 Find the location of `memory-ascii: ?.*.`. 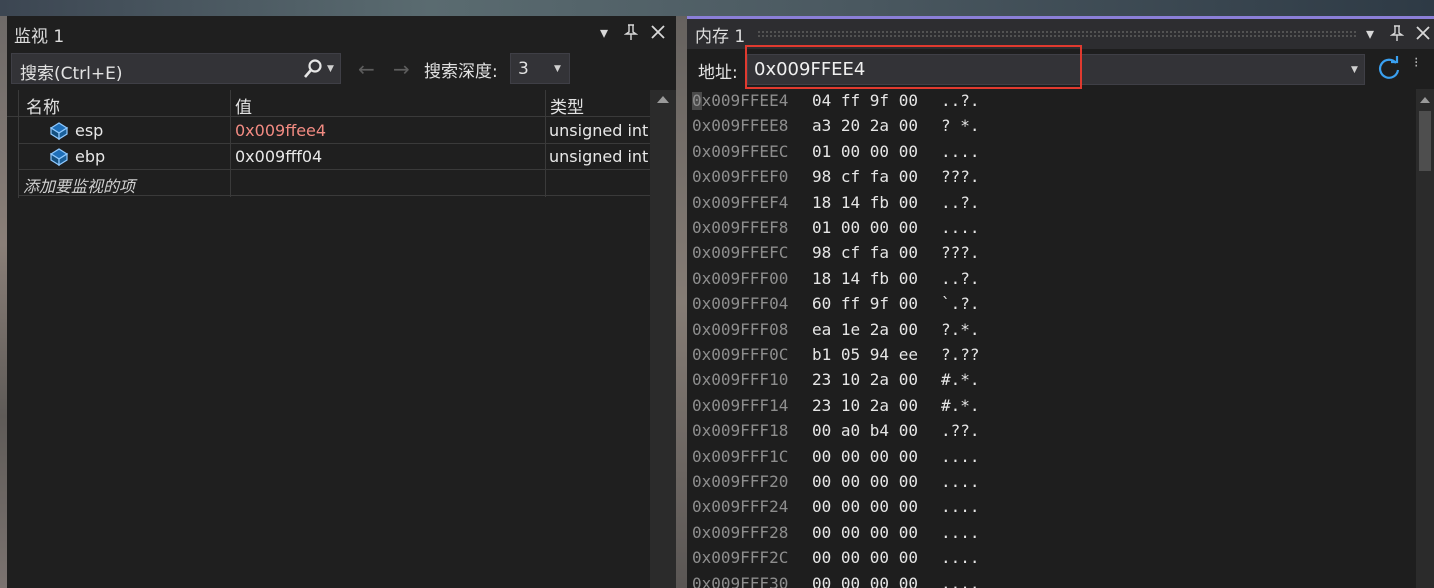

memory-ascii: ?.*. is located at coordinates (960, 329).